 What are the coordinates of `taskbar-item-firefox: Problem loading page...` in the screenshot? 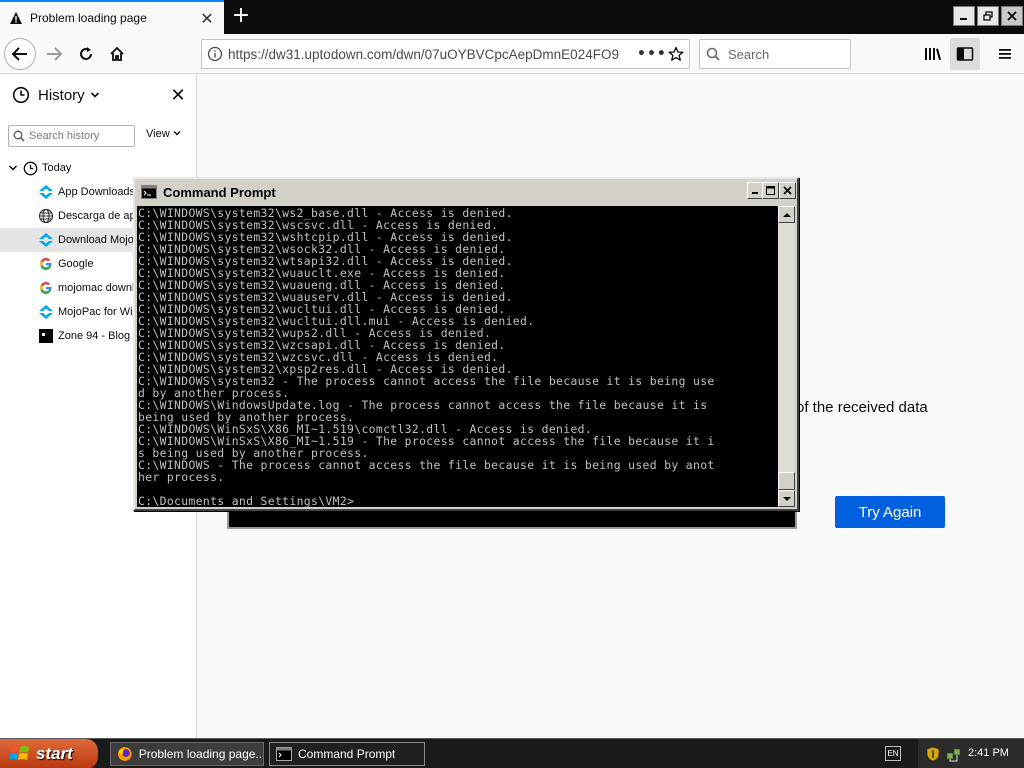 It's located at (187, 754).